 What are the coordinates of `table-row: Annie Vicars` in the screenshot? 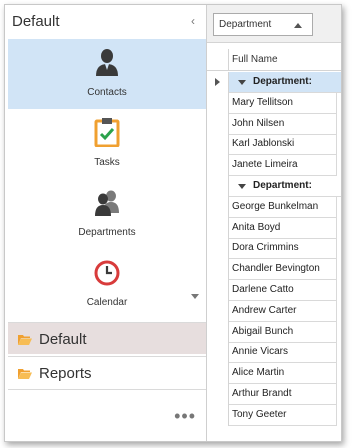 It's located at (274, 353).